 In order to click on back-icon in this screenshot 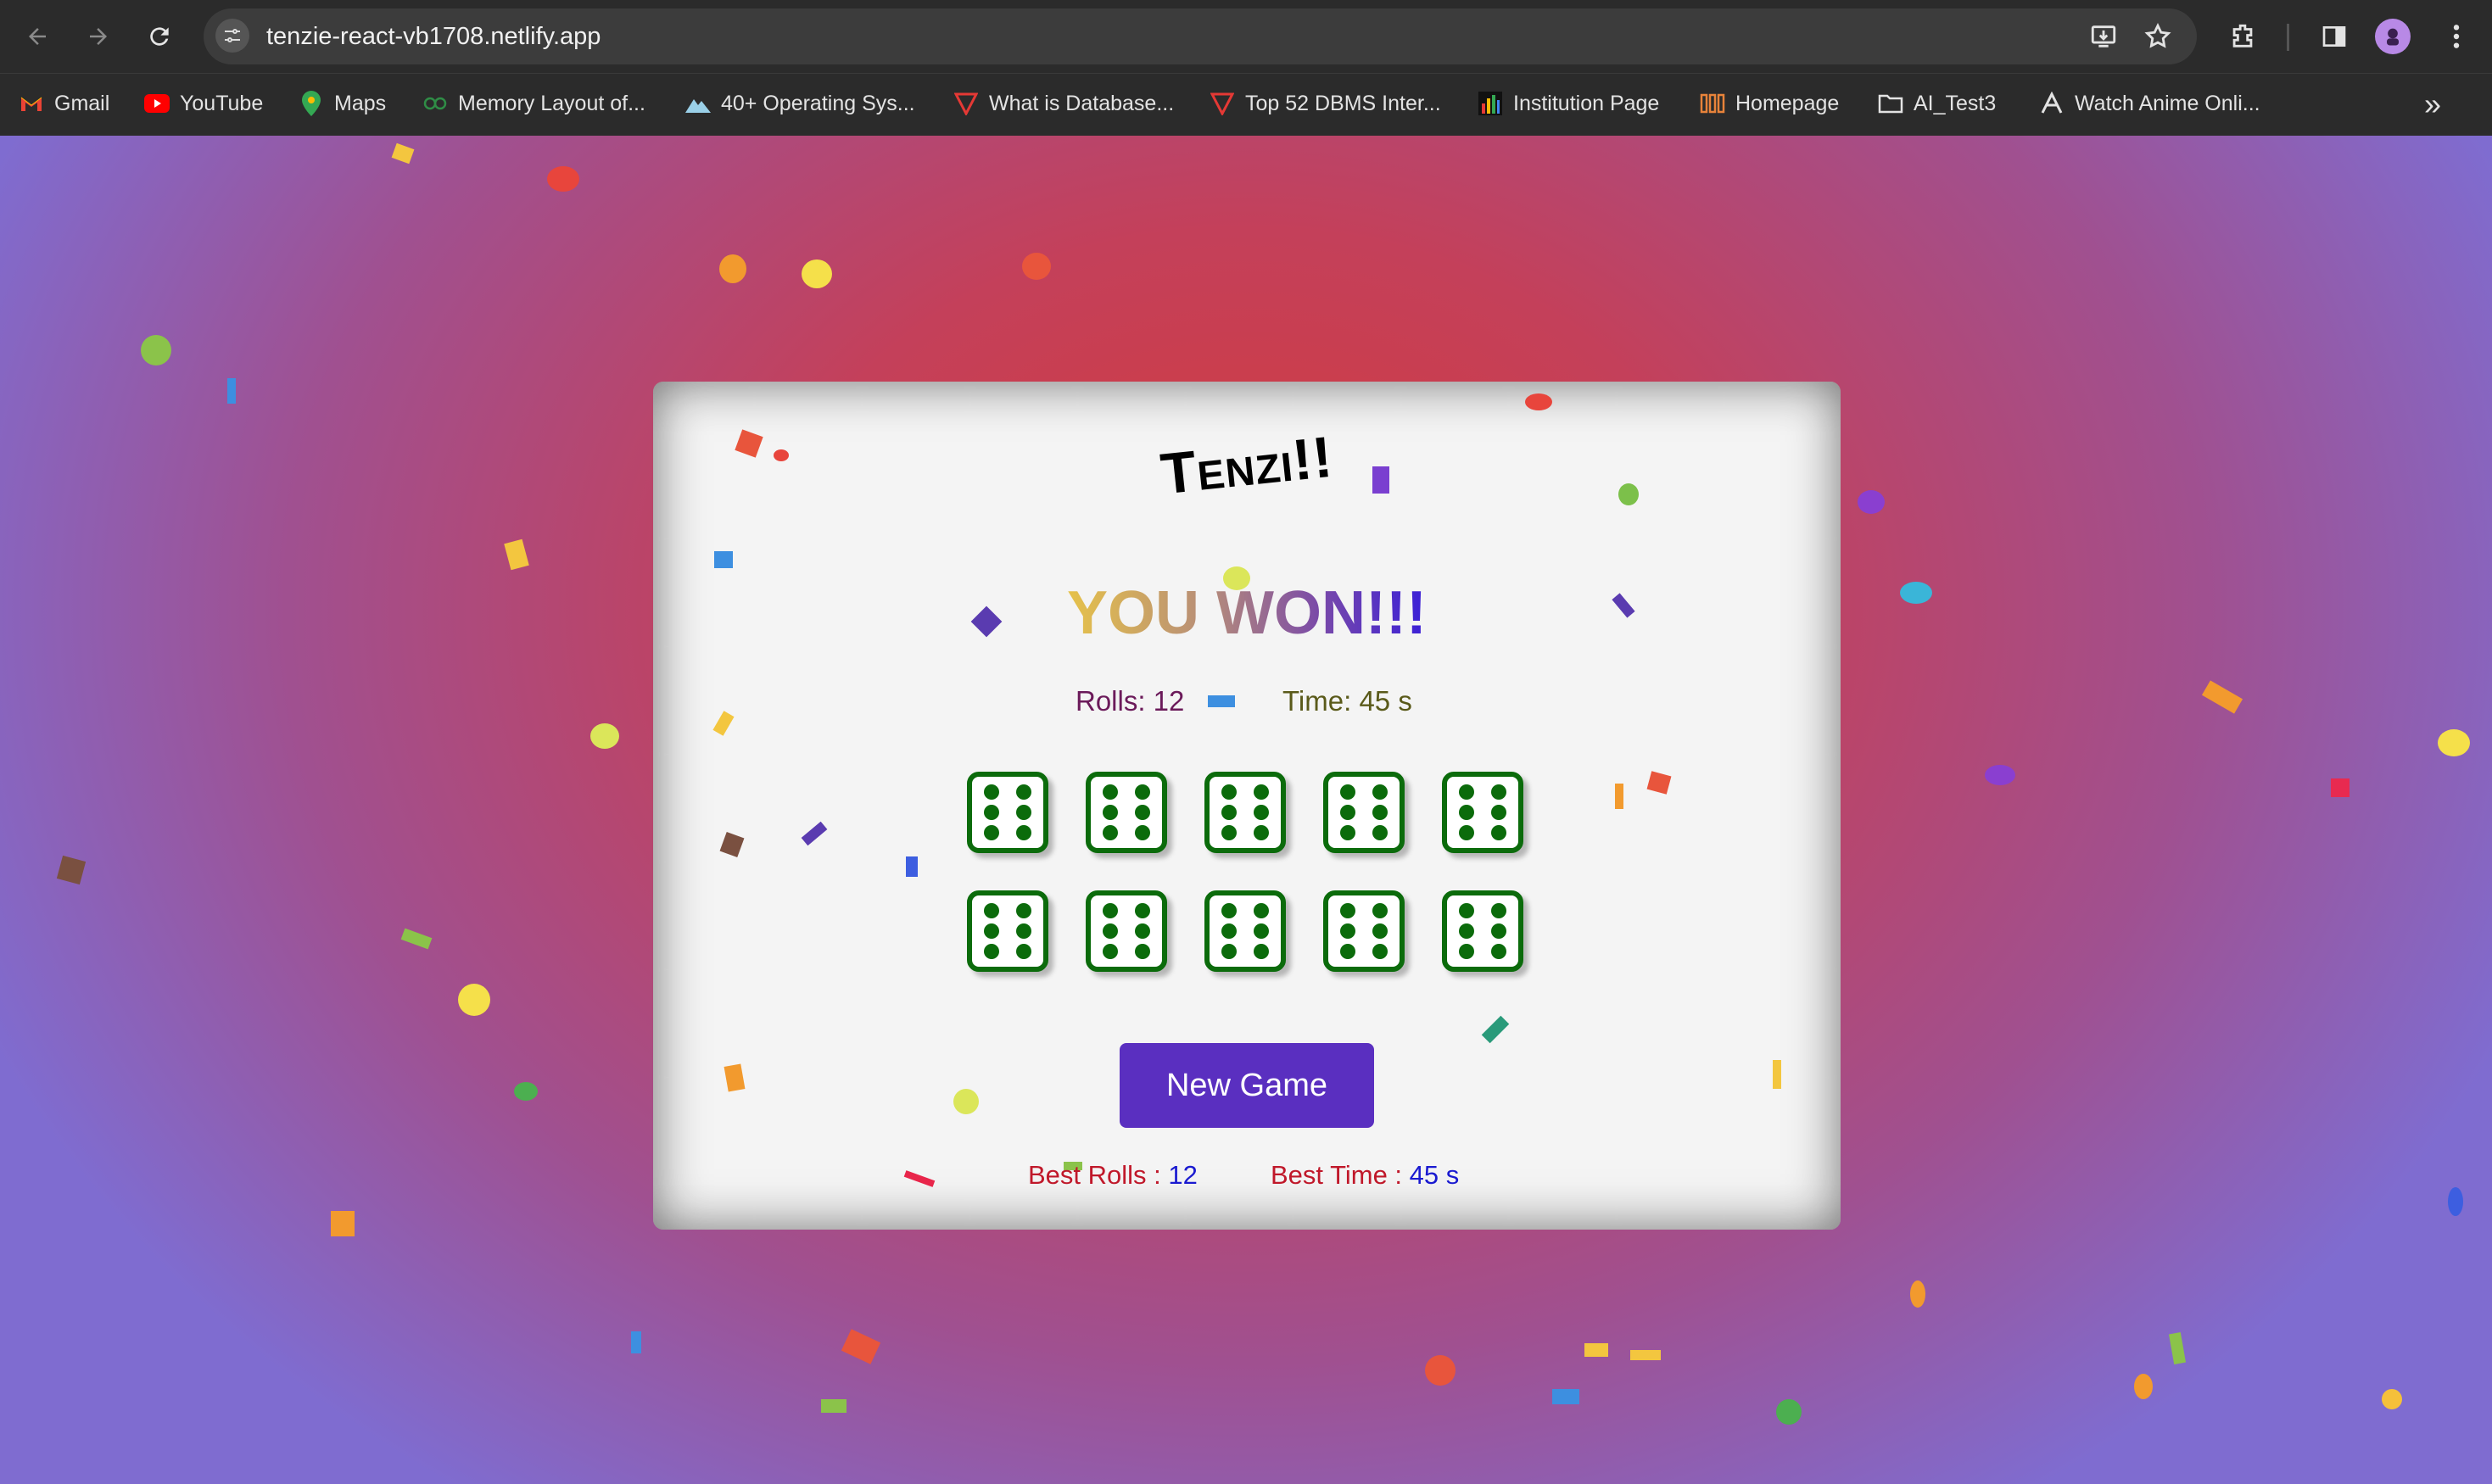, I will do `click(37, 36)`.